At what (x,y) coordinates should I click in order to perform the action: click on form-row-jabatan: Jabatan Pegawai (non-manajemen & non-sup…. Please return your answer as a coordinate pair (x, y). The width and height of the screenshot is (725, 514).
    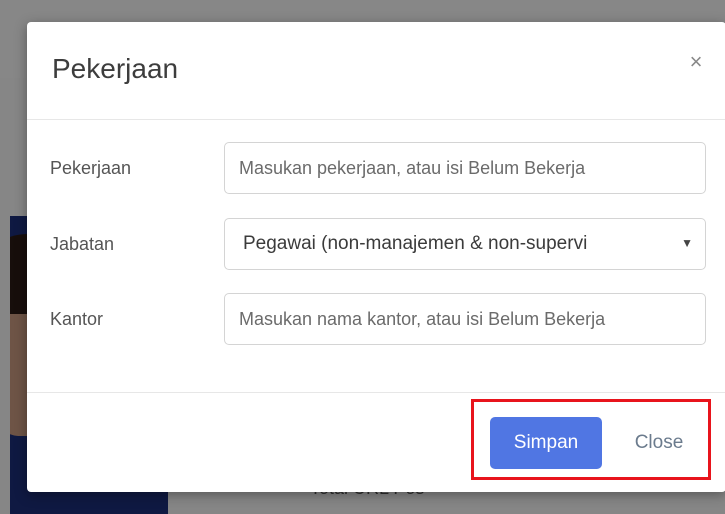
    Looking at the image, I should click on (376, 244).